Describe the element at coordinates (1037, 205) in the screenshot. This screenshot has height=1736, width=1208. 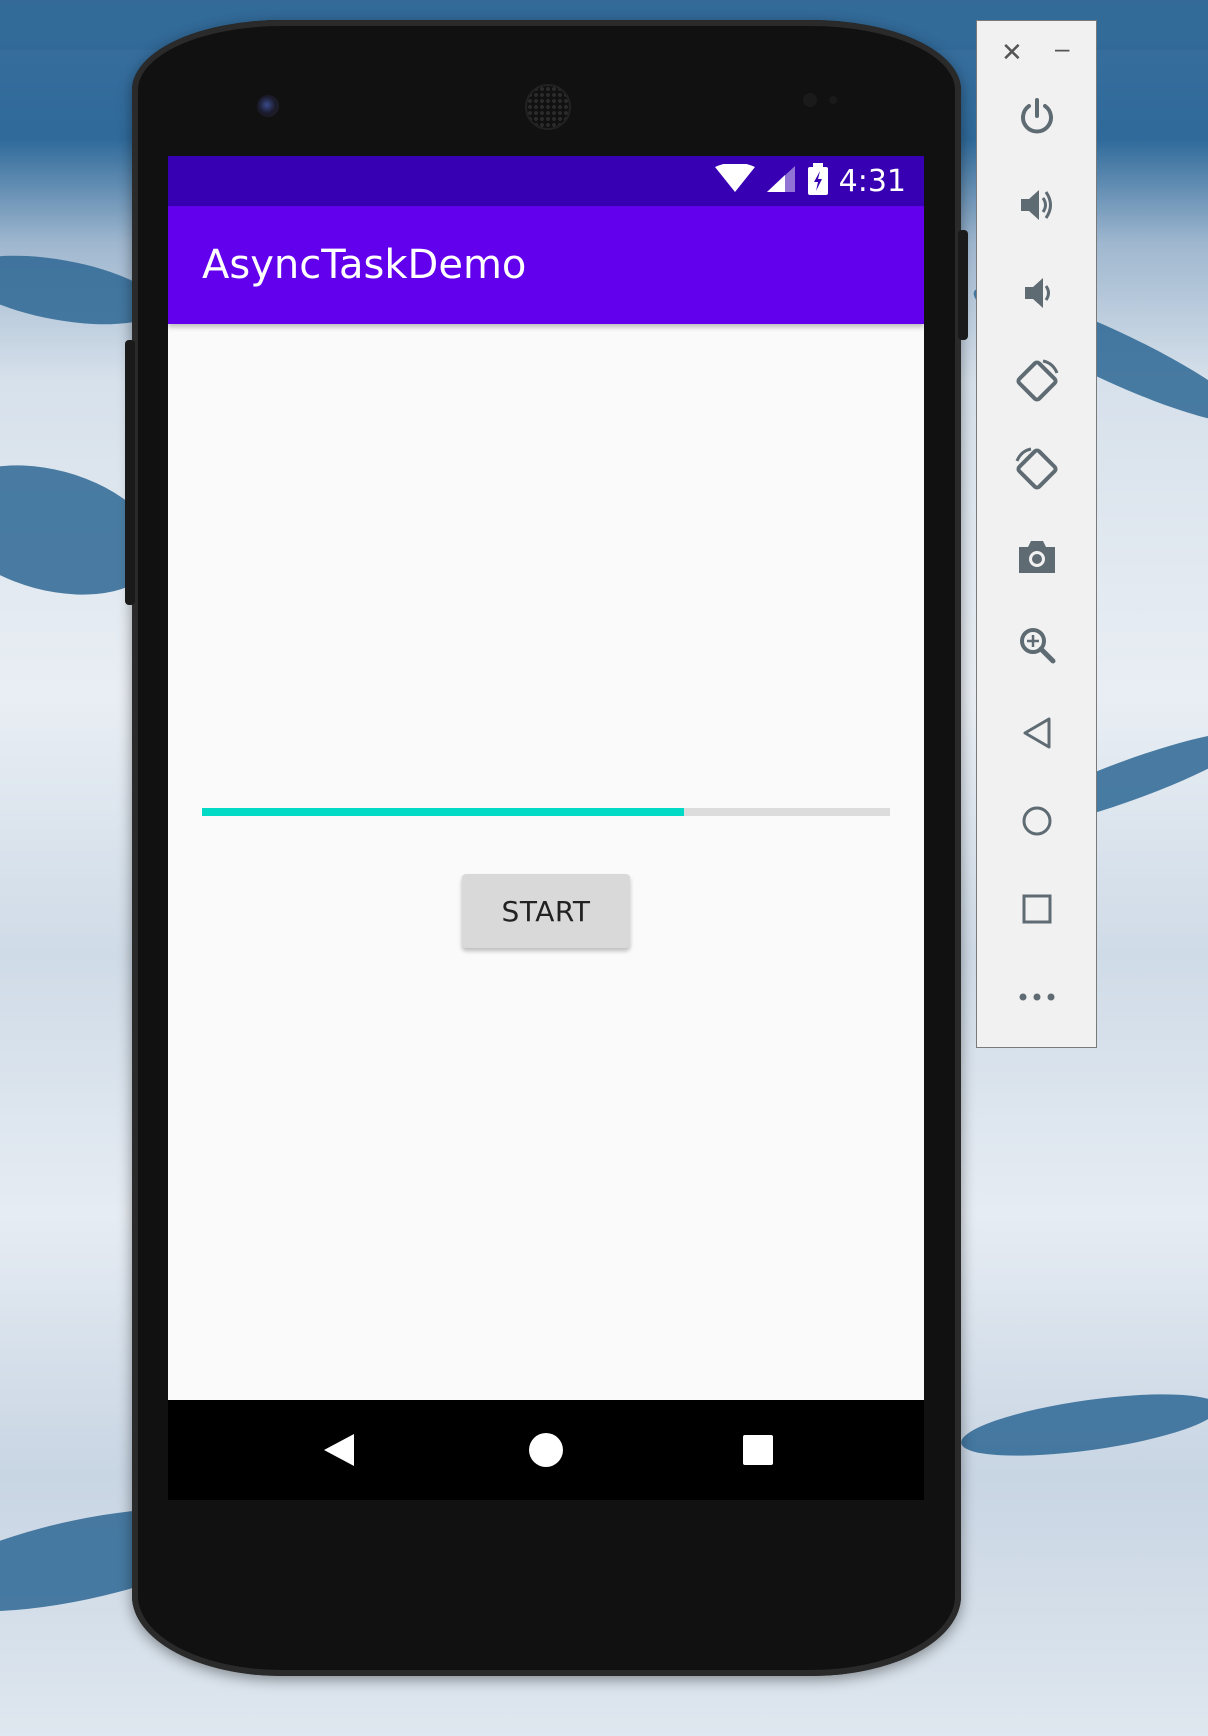
I see `volume-up-icon` at that location.